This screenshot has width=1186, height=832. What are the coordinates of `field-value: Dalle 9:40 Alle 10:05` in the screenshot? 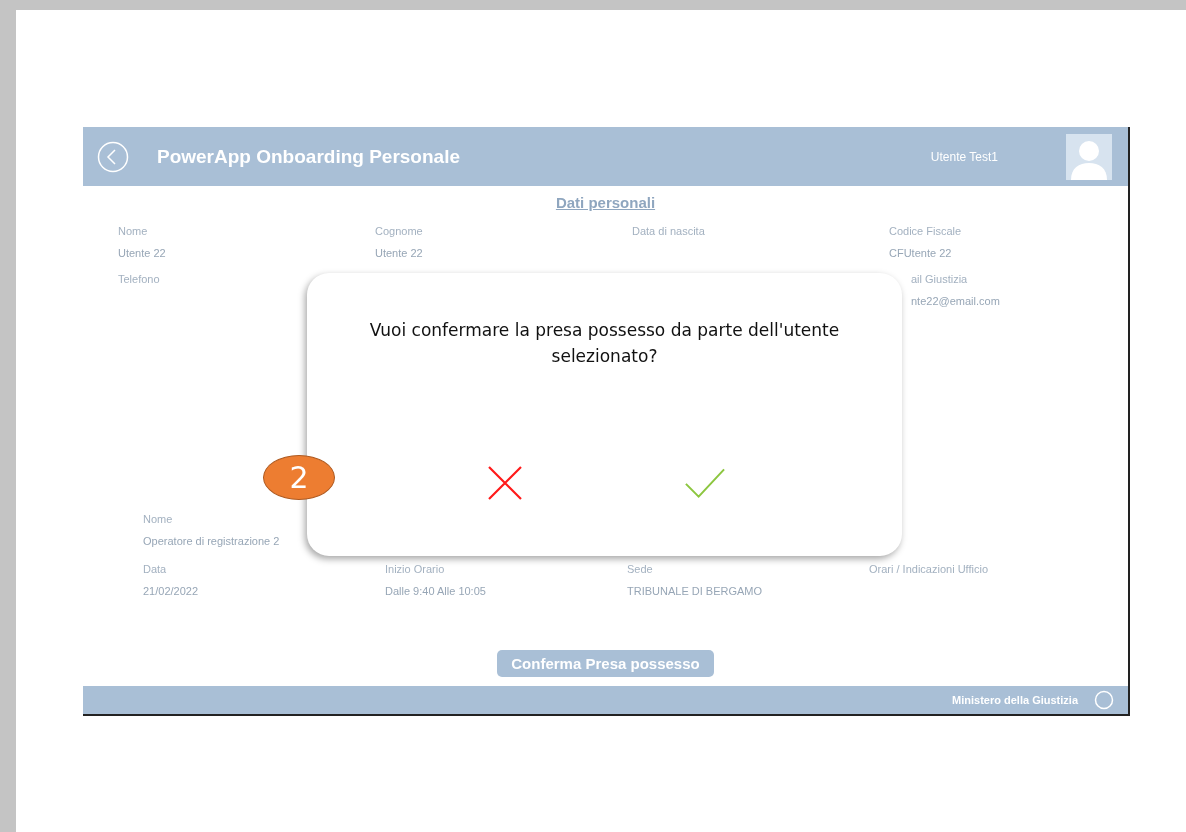 It's located at (436, 591).